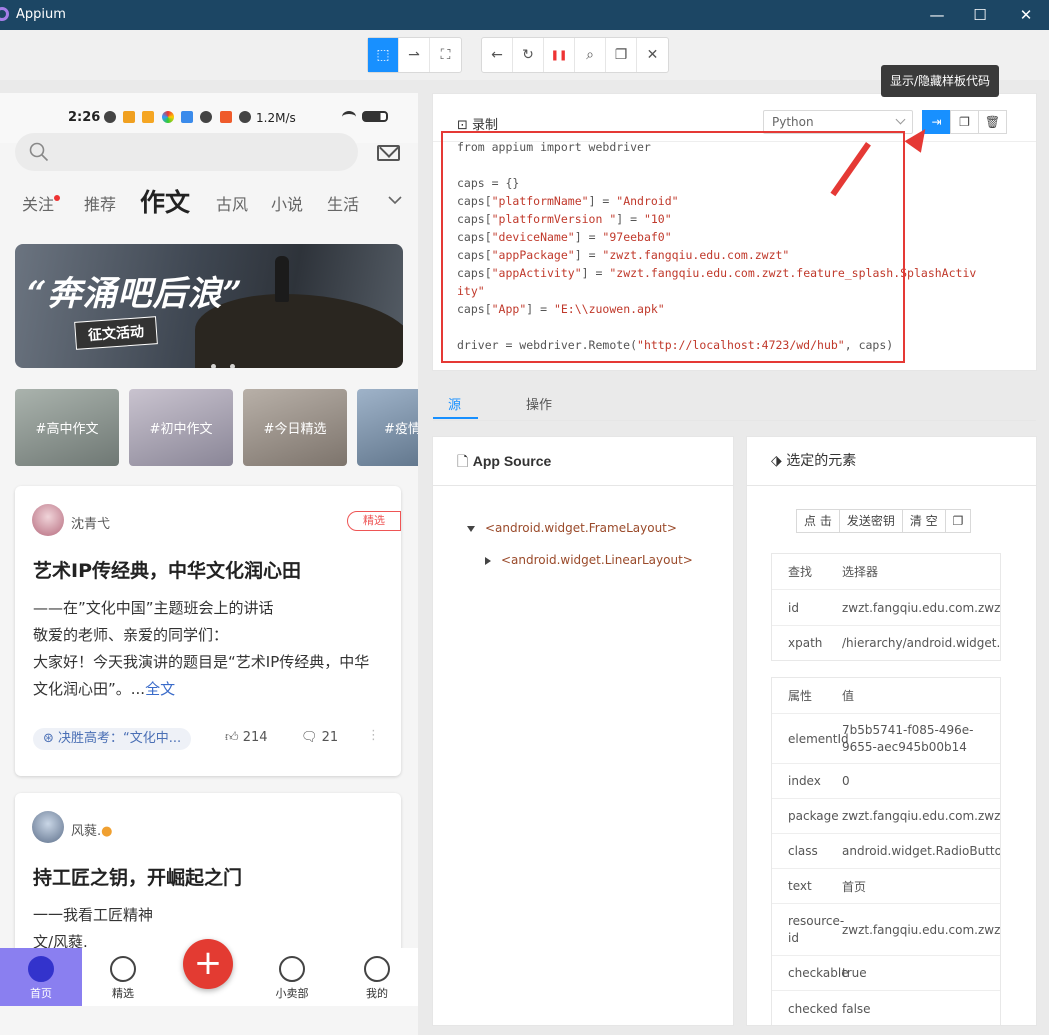  Describe the element at coordinates (854, 886) in the screenshot. I see `attr-value: 首页` at that location.